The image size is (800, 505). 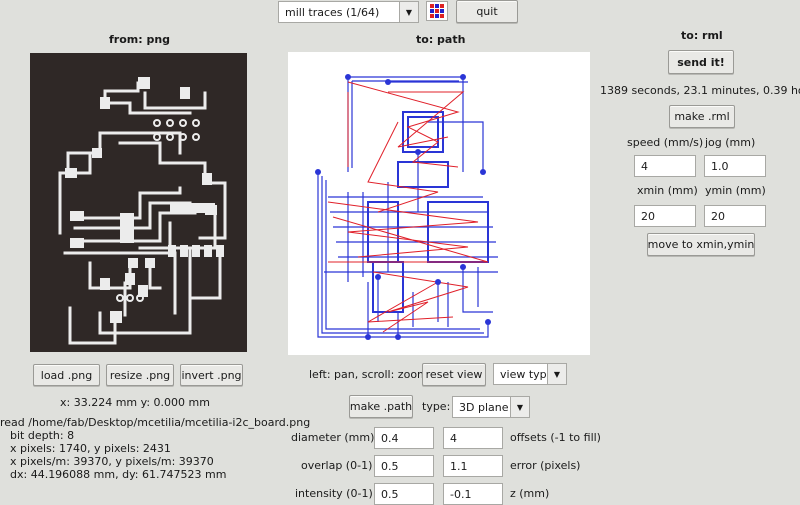 I want to click on offsets-label: offsets (-1 to fill), so click(x=555, y=437).